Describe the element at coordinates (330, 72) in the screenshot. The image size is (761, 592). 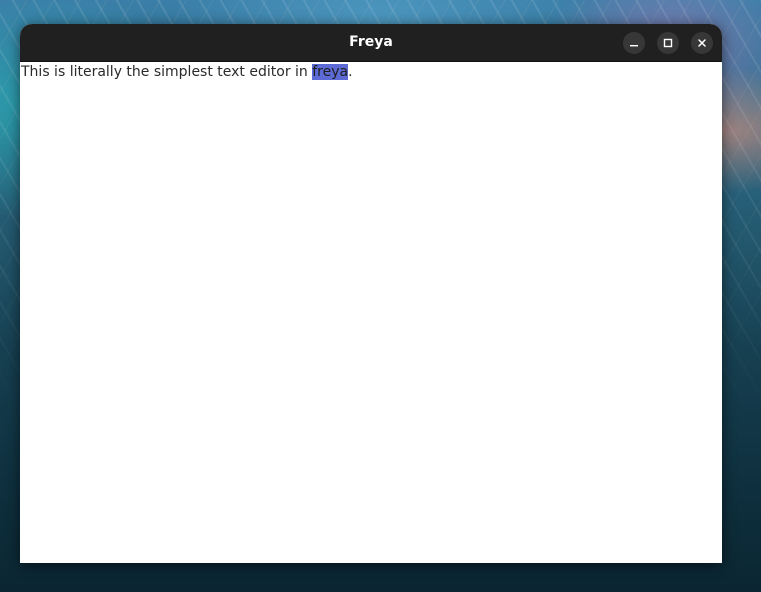
I see `editor-selected-text: freya` at that location.